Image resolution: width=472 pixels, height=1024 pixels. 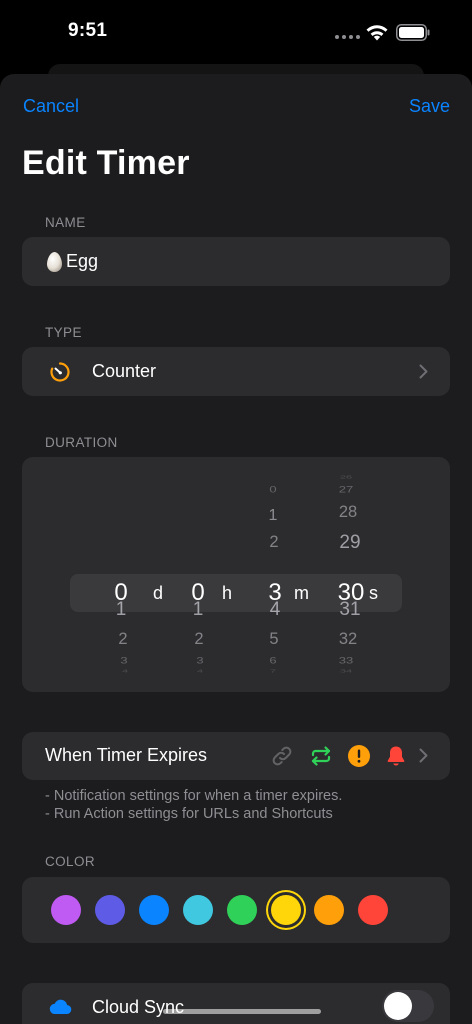 What do you see at coordinates (121, 609) in the screenshot?
I see `days-below-1: 1` at bounding box center [121, 609].